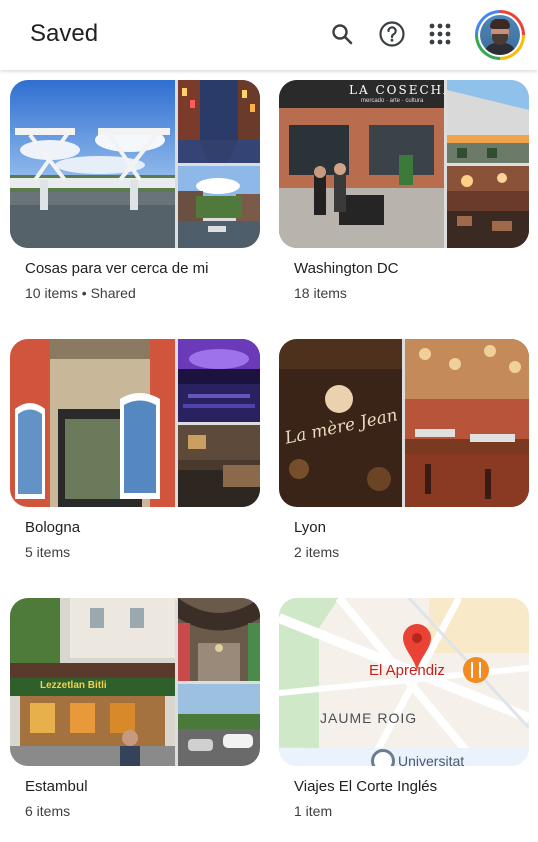 The image size is (538, 842). Describe the element at coordinates (64, 33) in the screenshot. I see `page-title: Saved` at that location.